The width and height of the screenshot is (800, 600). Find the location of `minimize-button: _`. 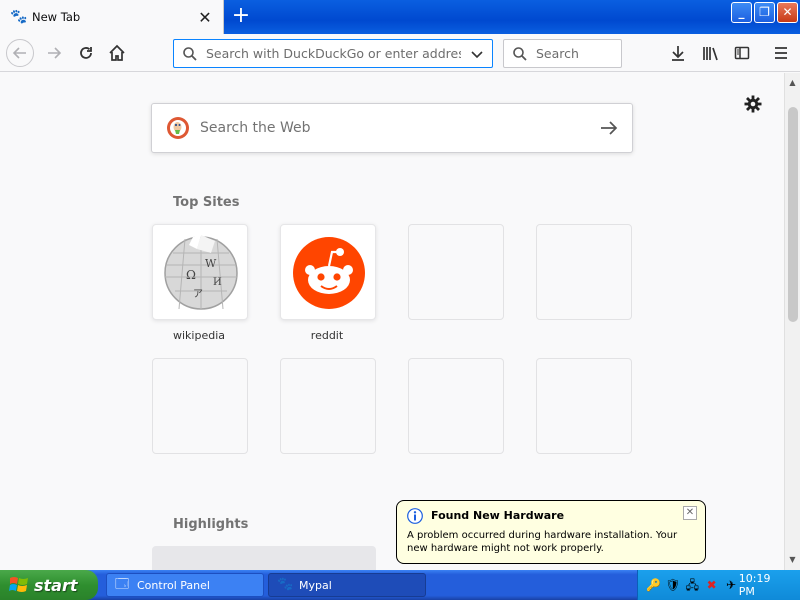

minimize-button: _ is located at coordinates (741, 12).